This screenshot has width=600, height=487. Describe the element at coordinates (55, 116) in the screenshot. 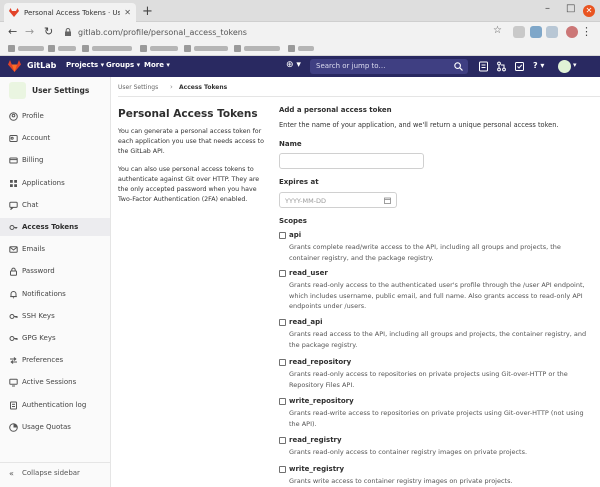

I see `sidebar-item-profile: Profile` at that location.